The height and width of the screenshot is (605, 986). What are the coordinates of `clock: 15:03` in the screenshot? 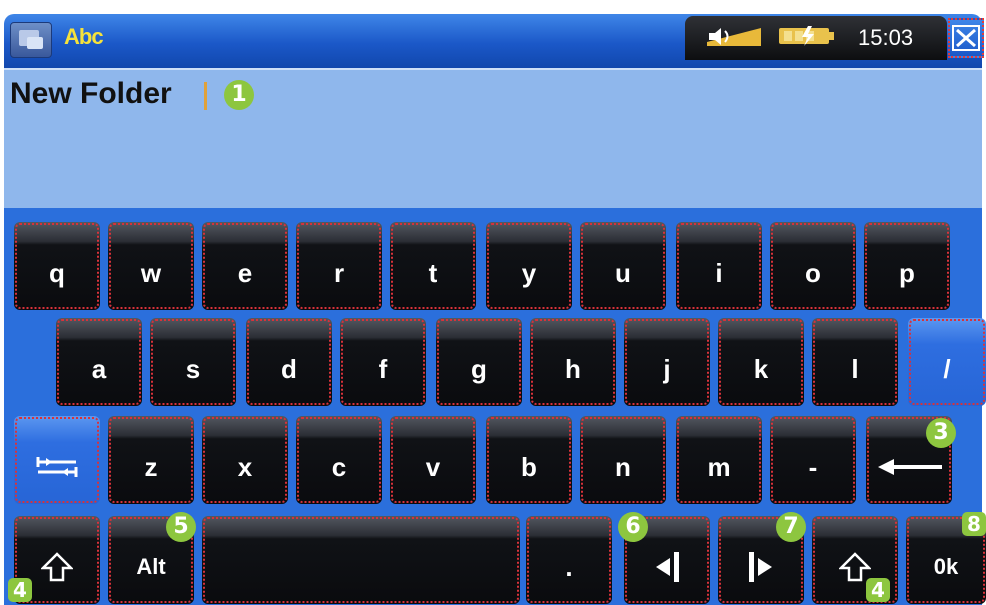 It's located at (886, 37).